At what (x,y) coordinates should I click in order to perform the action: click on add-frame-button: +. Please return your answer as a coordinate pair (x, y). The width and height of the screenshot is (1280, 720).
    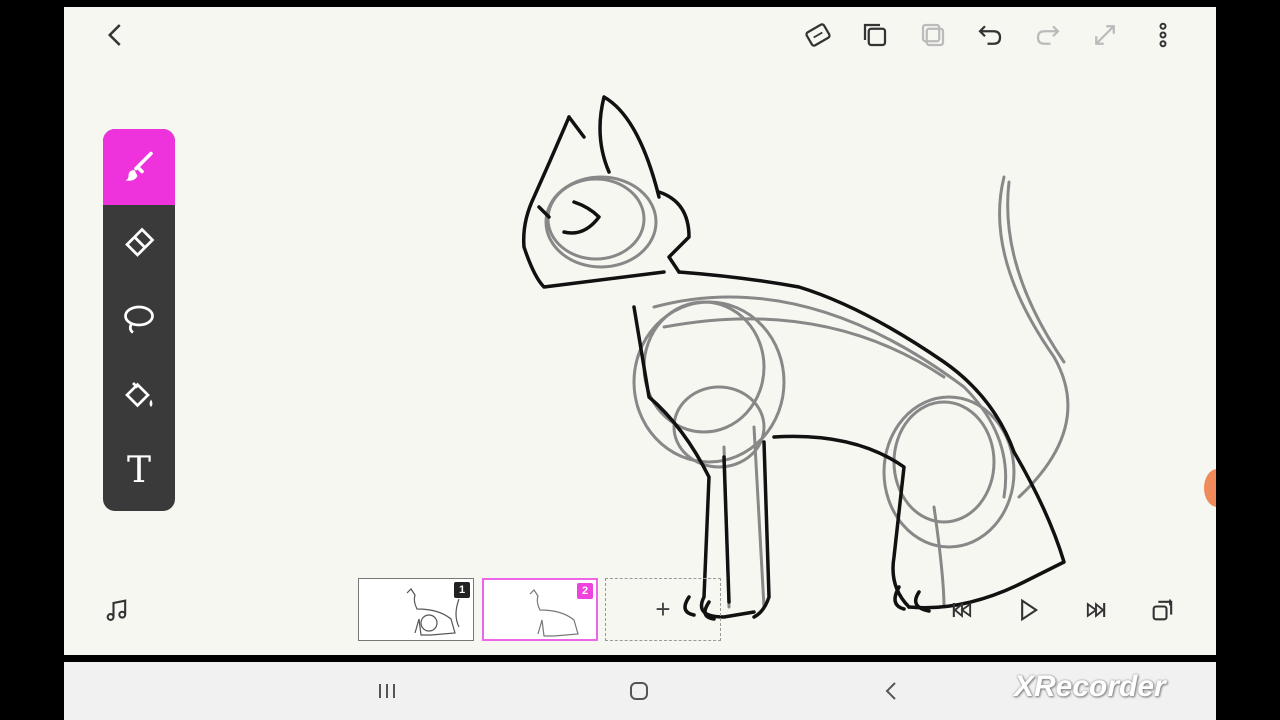
    Looking at the image, I should click on (663, 609).